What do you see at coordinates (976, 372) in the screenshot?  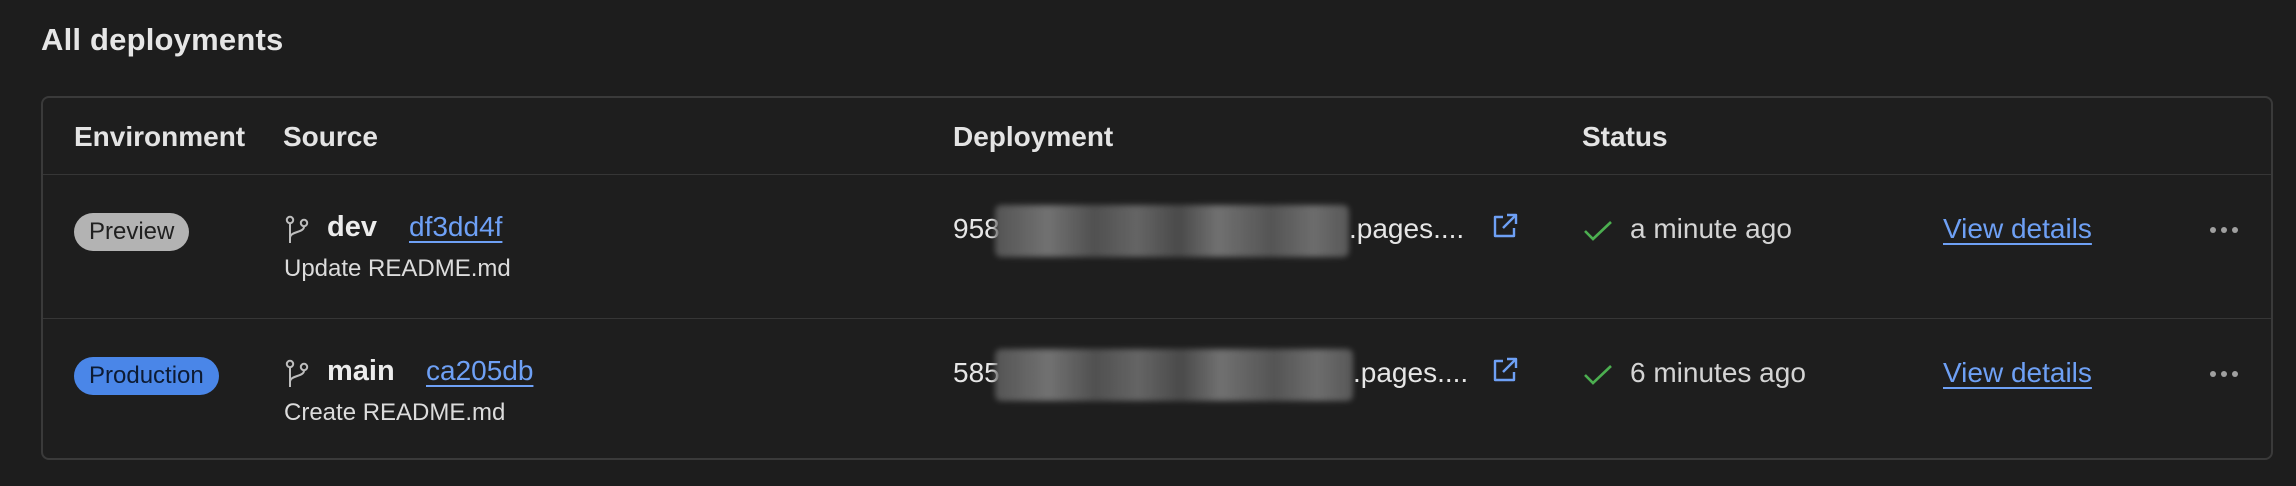 I see `deployment-url-prefix: 585` at bounding box center [976, 372].